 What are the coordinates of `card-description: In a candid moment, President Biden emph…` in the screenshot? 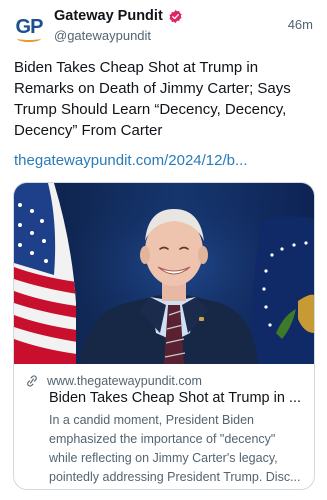 It's located at (175, 448).